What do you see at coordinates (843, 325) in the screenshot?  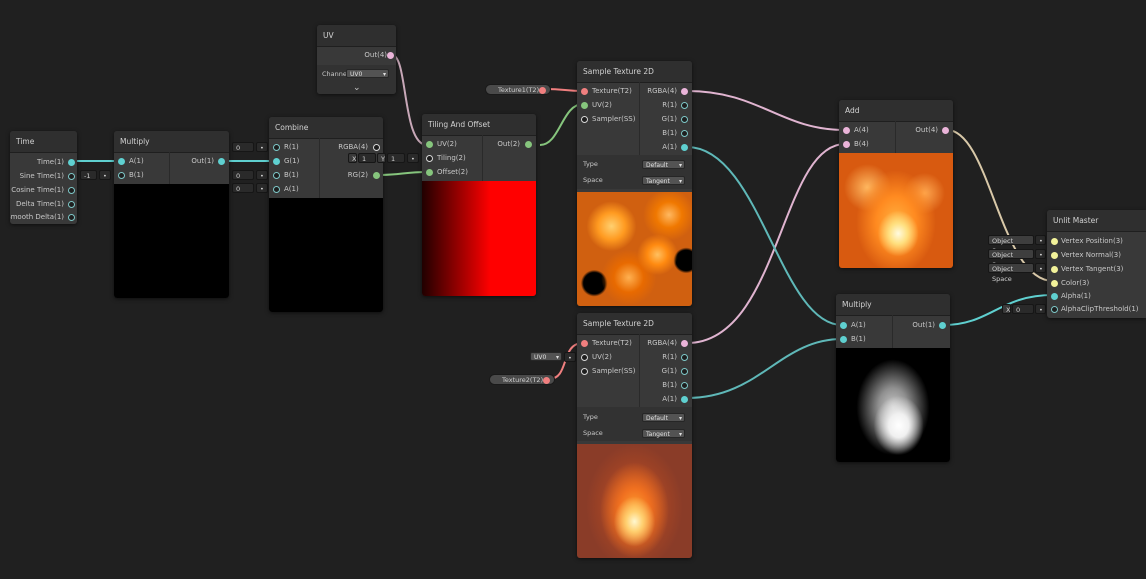 I see `multiply2-a-port` at bounding box center [843, 325].